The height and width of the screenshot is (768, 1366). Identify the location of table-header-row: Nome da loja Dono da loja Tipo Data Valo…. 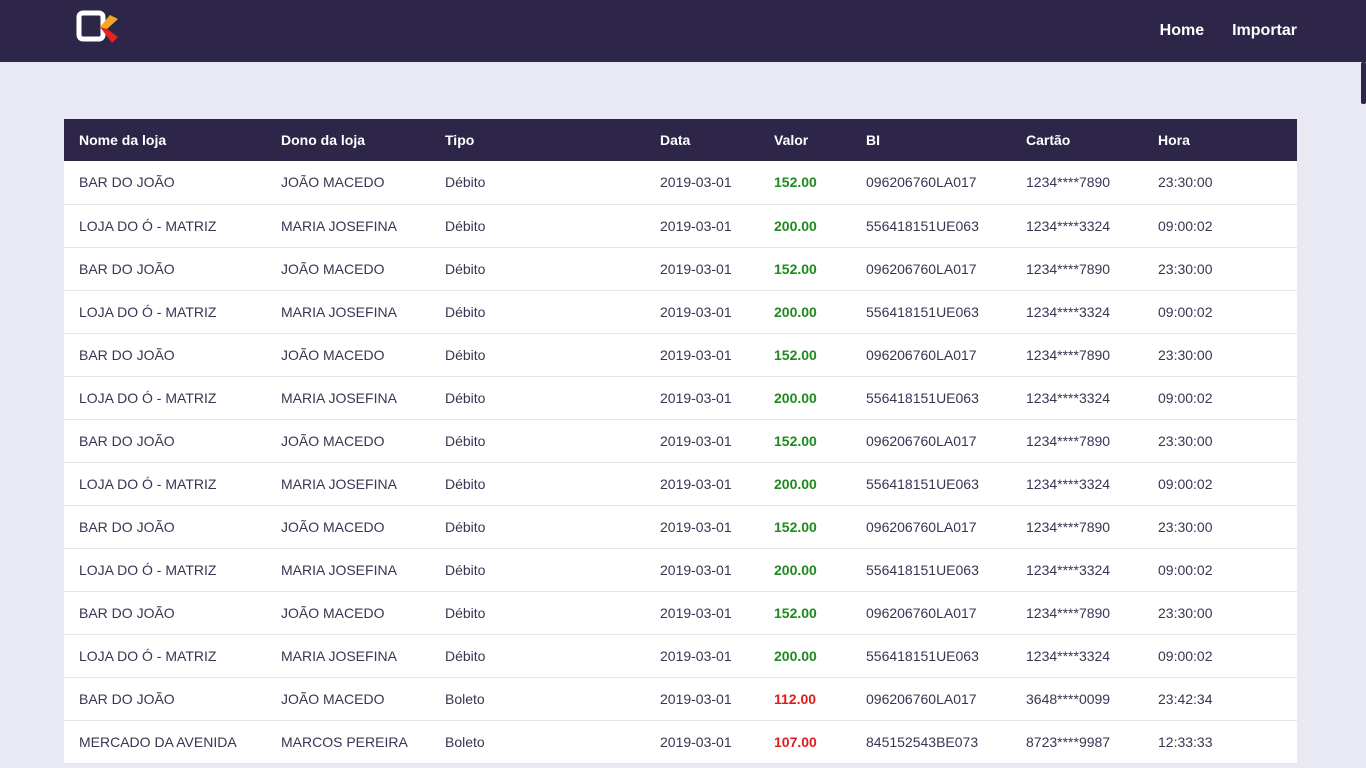
(680, 140).